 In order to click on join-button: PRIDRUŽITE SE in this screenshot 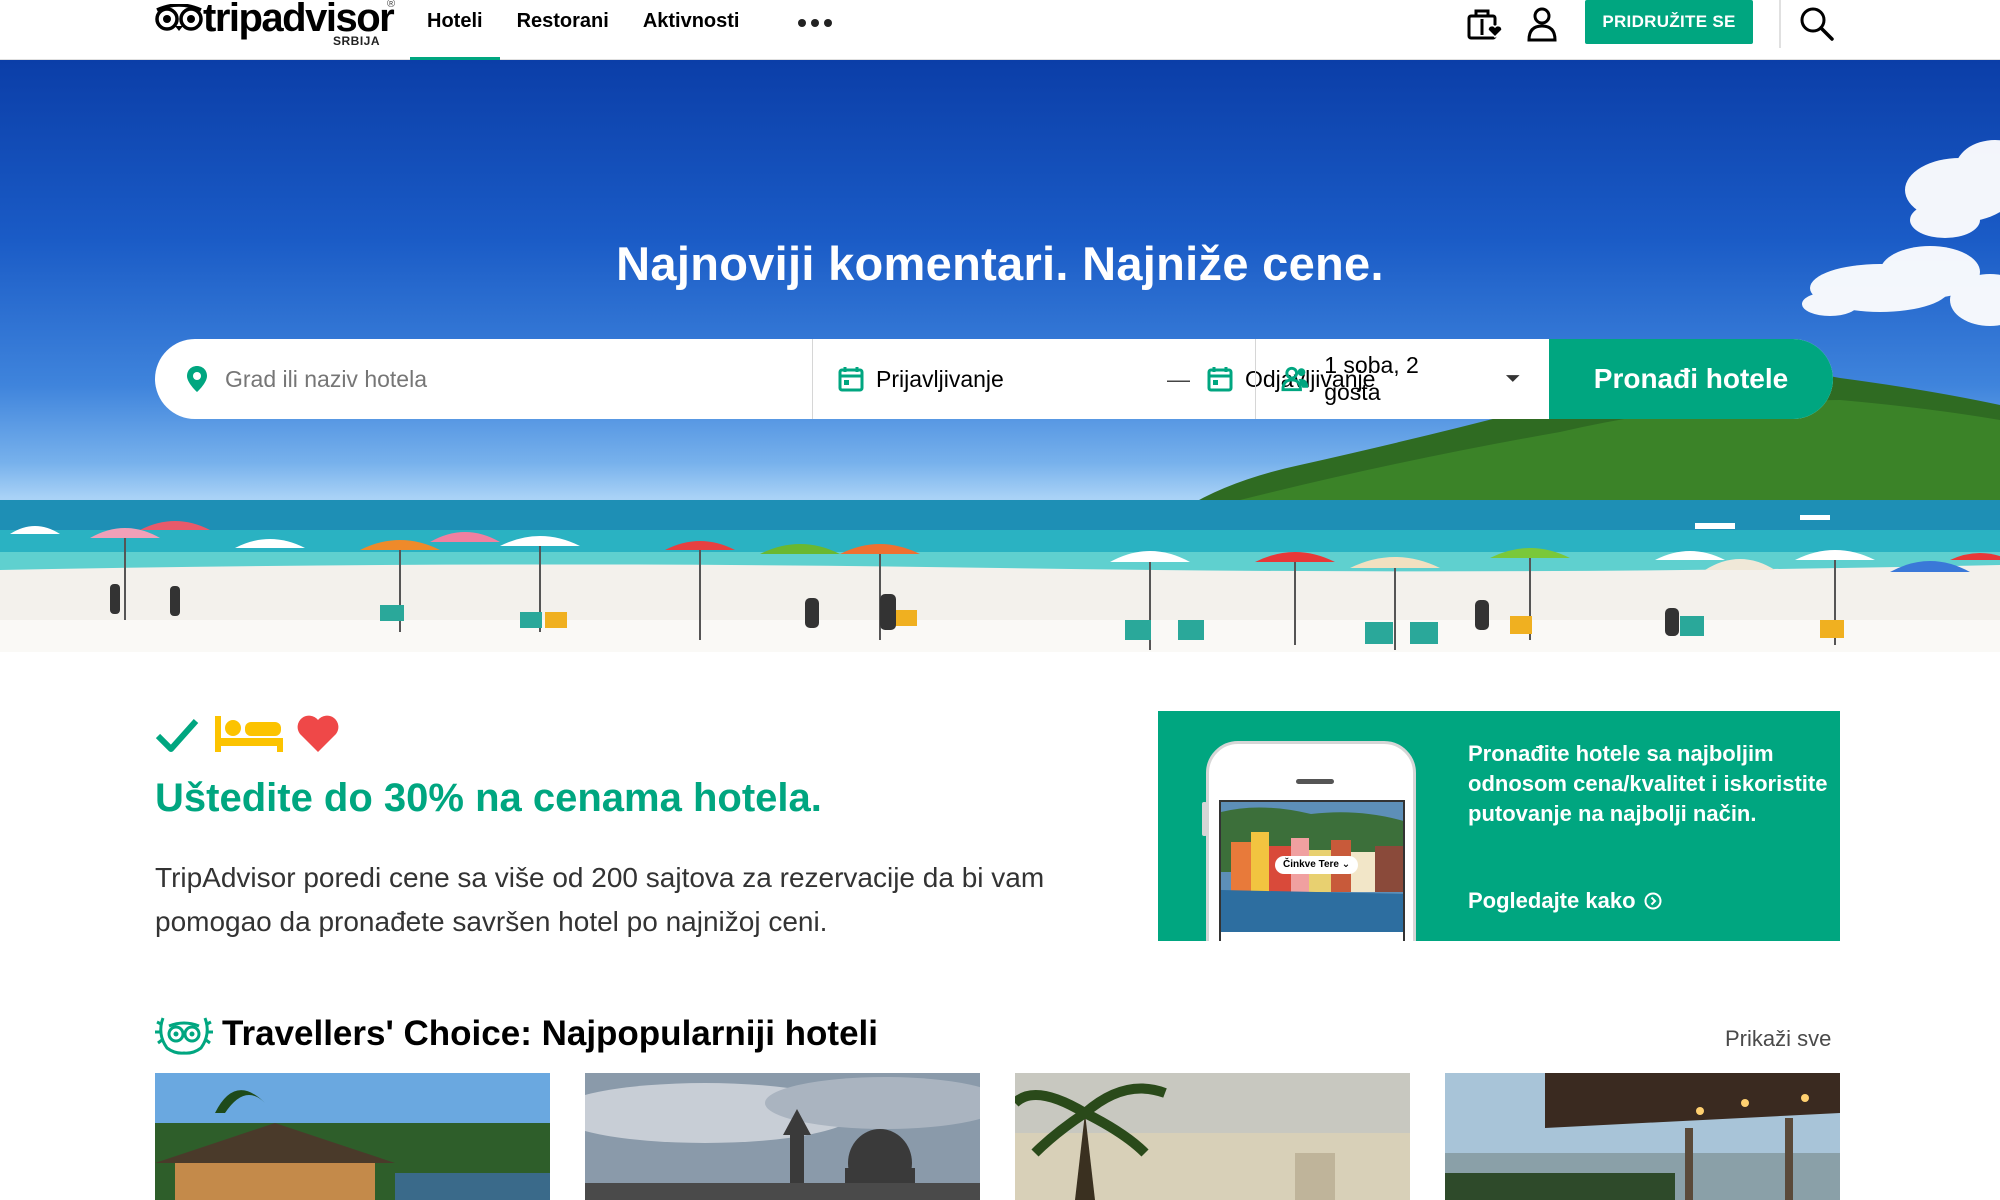, I will do `click(1669, 22)`.